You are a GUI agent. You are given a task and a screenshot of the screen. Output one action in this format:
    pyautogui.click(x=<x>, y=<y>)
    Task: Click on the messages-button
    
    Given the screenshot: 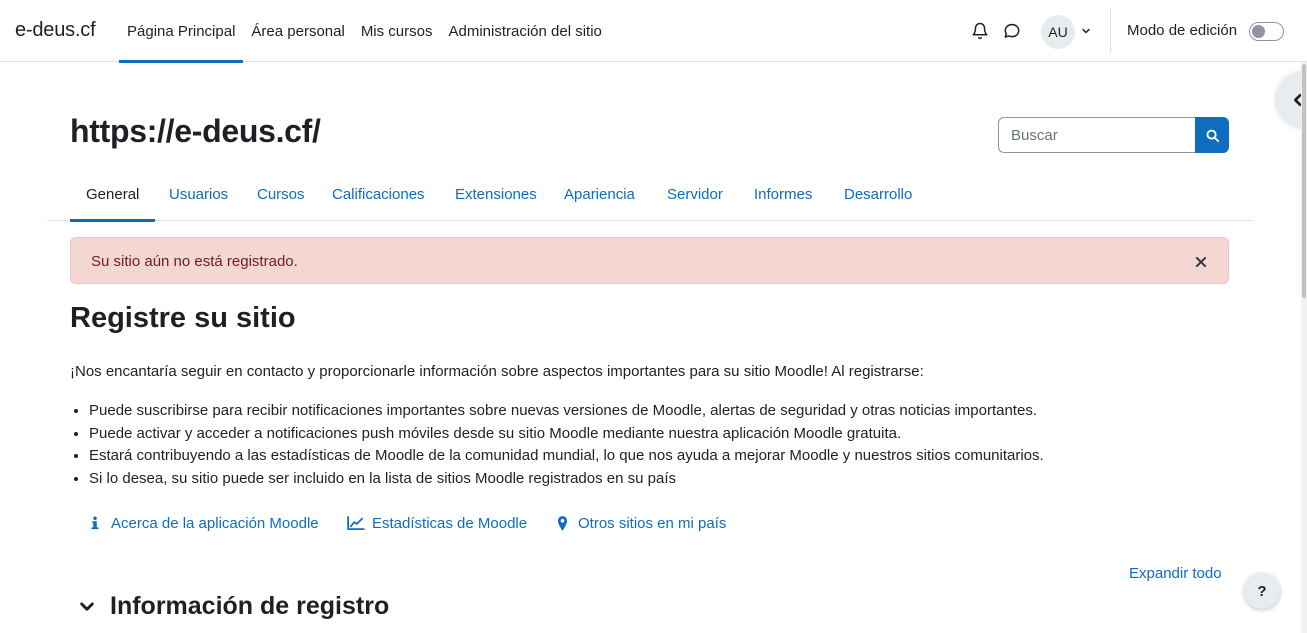 What is the action you would take?
    pyautogui.click(x=1012, y=31)
    